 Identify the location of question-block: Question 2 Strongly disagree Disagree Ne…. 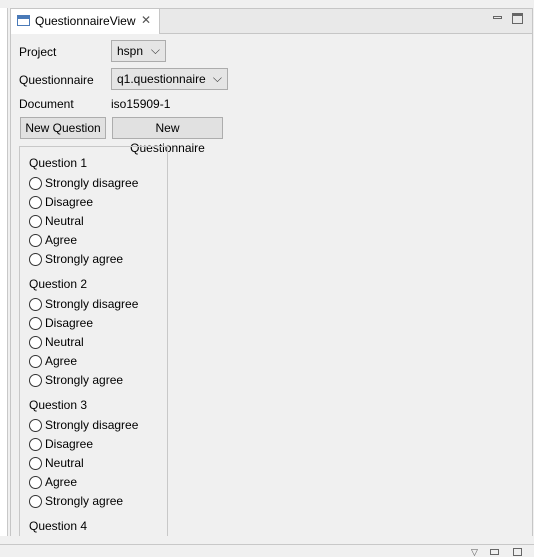
(83, 334).